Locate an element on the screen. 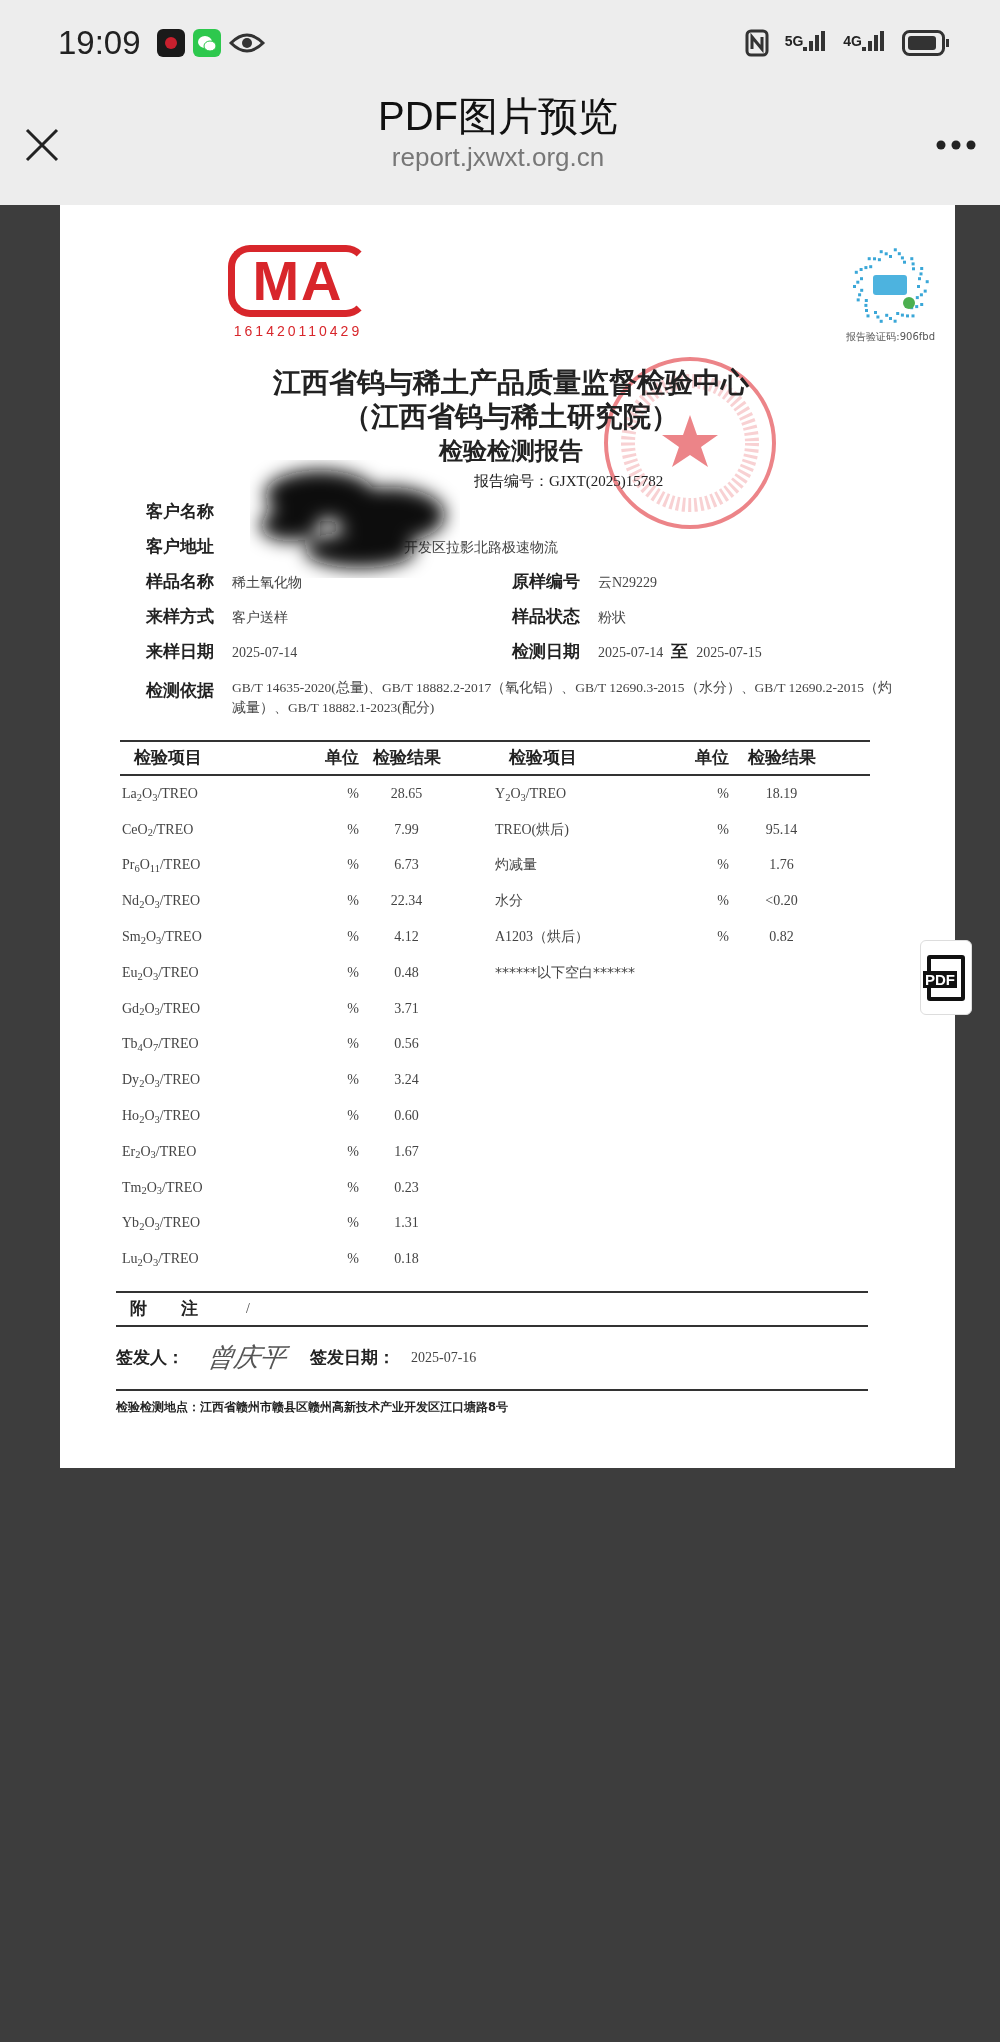  item-name: Dy$_{2}$O$_{3}$/TREO is located at coordinates (161, 1081).